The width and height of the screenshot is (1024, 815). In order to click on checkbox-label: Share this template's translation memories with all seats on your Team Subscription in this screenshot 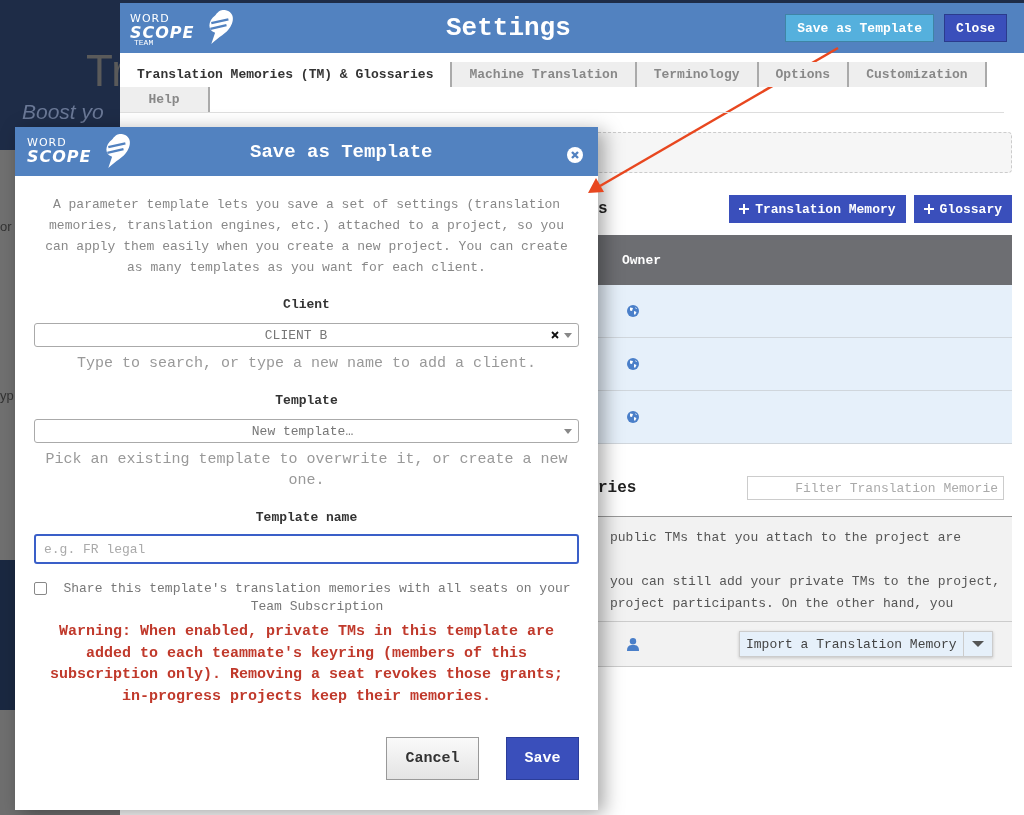, I will do `click(317, 598)`.